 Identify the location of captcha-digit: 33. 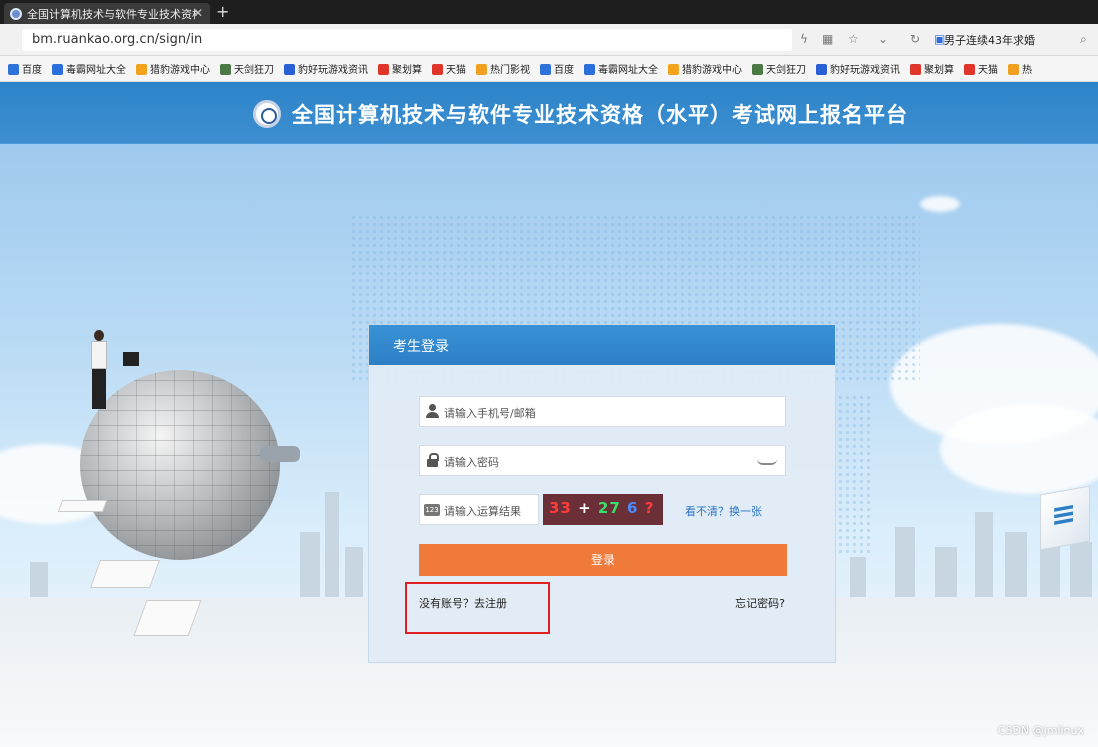
(560, 508).